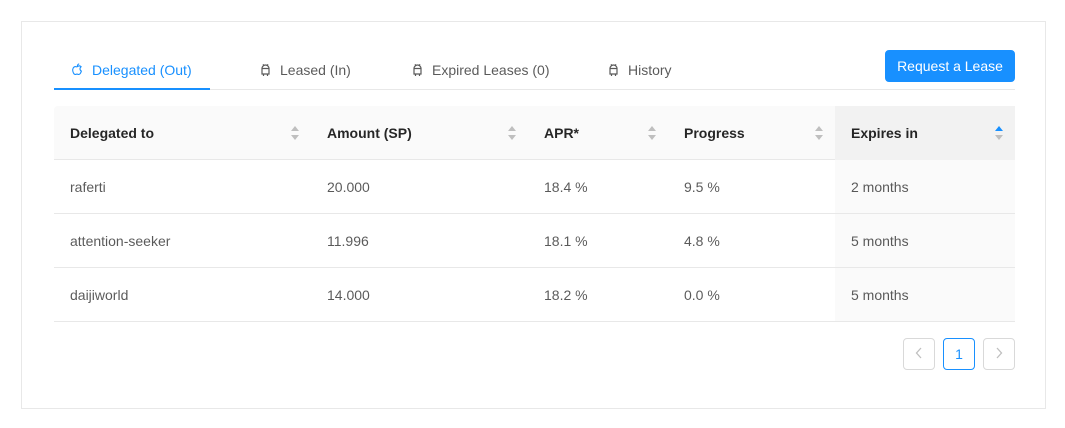 The image size is (1065, 428). What do you see at coordinates (566, 294) in the screenshot?
I see `cell-apr: 18.2 %` at bounding box center [566, 294].